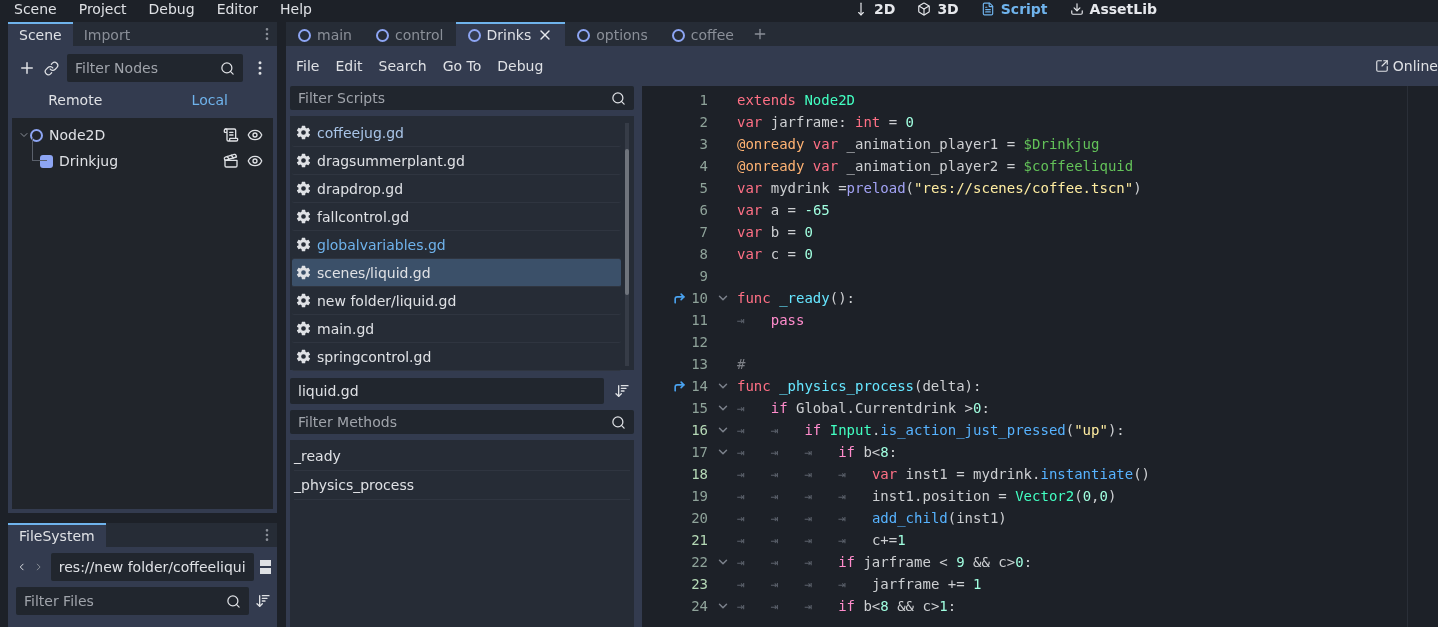  What do you see at coordinates (792, 496) in the screenshot?
I see `tab-markers: ⇥ ⇥ ⇥ ⇥` at bounding box center [792, 496].